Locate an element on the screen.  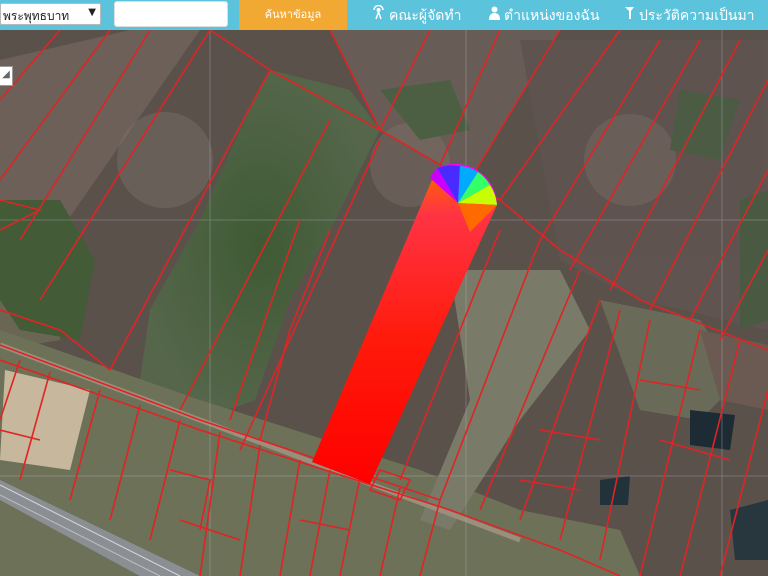
nav-item-team-label: คณะผู้จัดทำ is located at coordinates (425, 16).